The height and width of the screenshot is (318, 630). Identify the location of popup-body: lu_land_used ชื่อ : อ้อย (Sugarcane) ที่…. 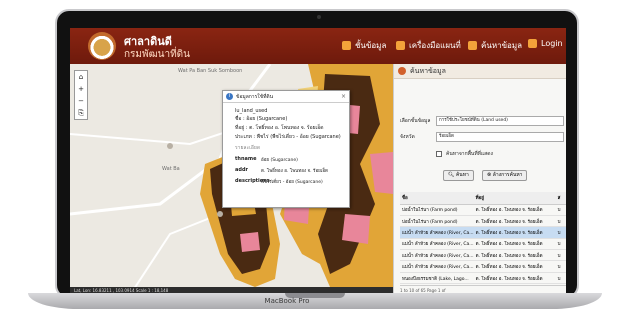
(286, 146).